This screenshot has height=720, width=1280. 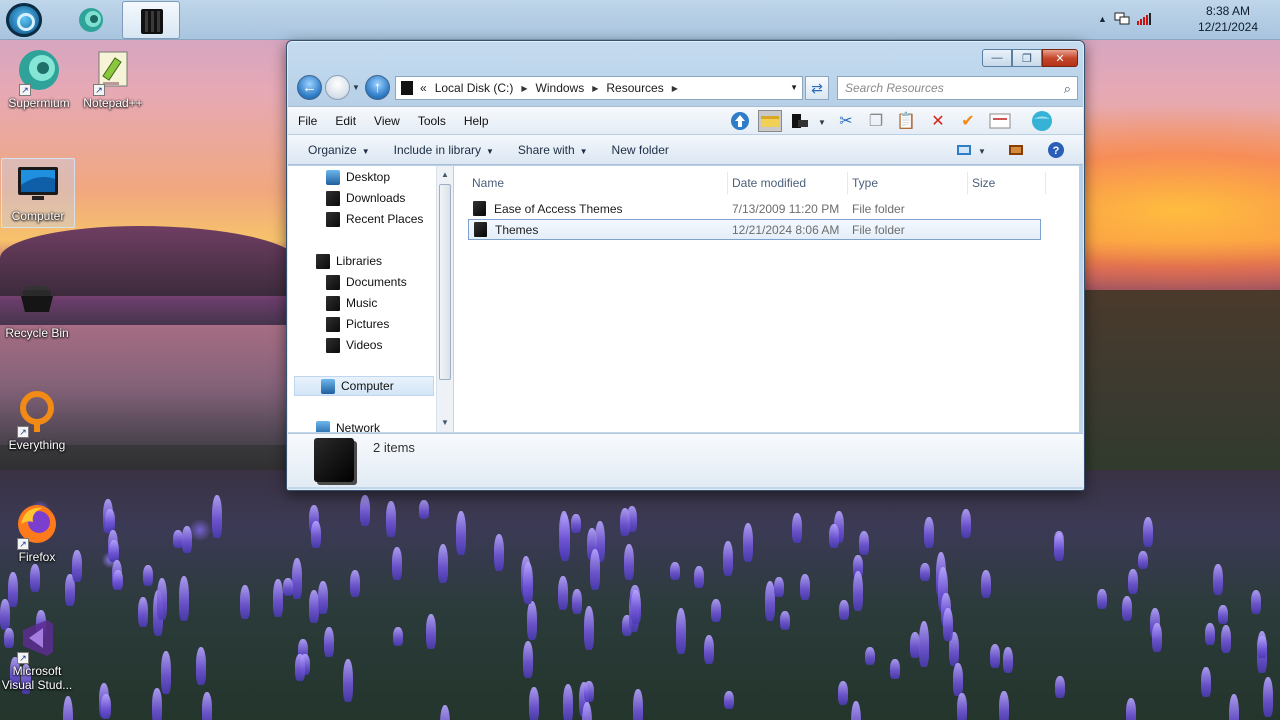 What do you see at coordinates (1000, 121) in the screenshot?
I see `properties-icon` at bounding box center [1000, 121].